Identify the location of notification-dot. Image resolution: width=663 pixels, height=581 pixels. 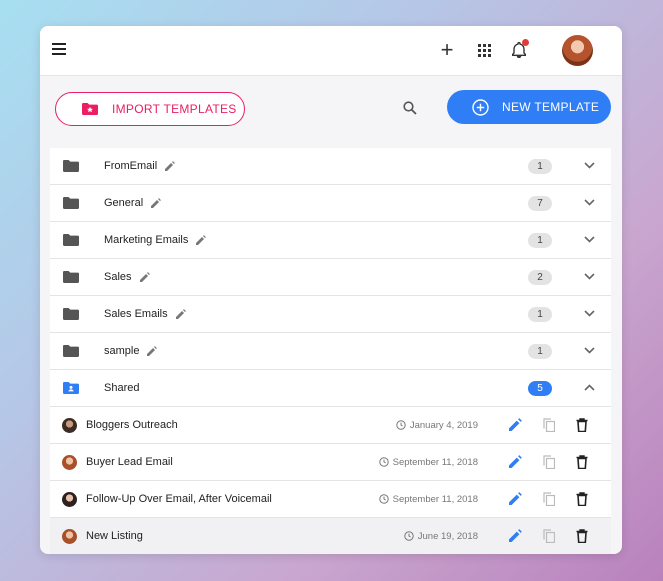
(525, 42).